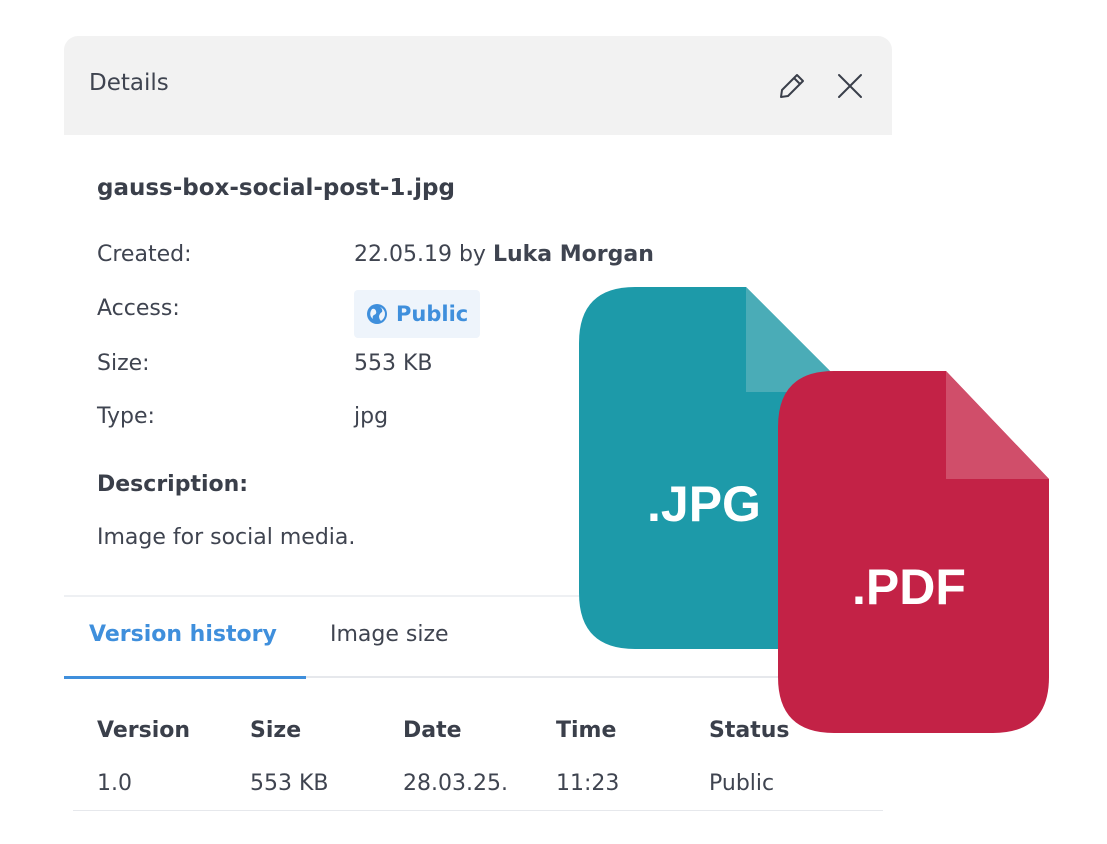 The height and width of the screenshot is (844, 1107). What do you see at coordinates (586, 730) in the screenshot?
I see `column-header-time: Time` at bounding box center [586, 730].